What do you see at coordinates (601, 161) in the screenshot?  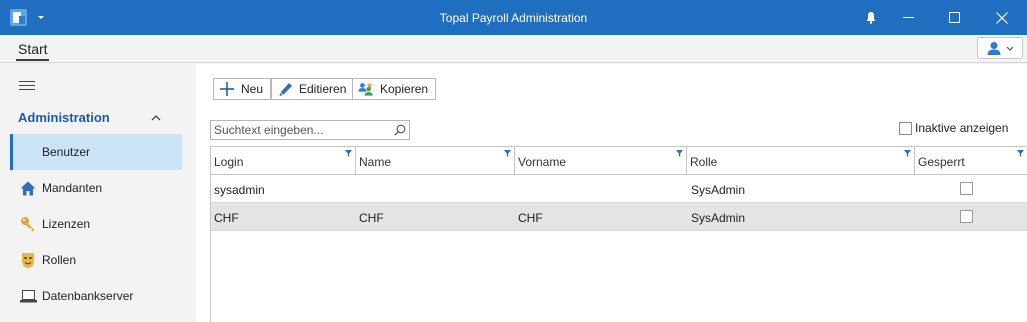 I see `column-header-vorname: Vorname` at bounding box center [601, 161].